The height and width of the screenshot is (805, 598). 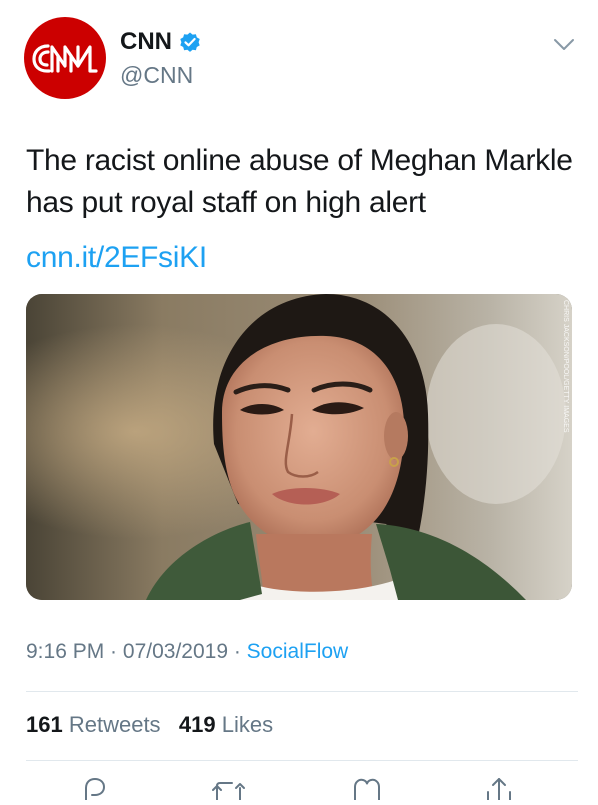 I want to click on retweets-stat: 161 Retweets, so click(x=93, y=724).